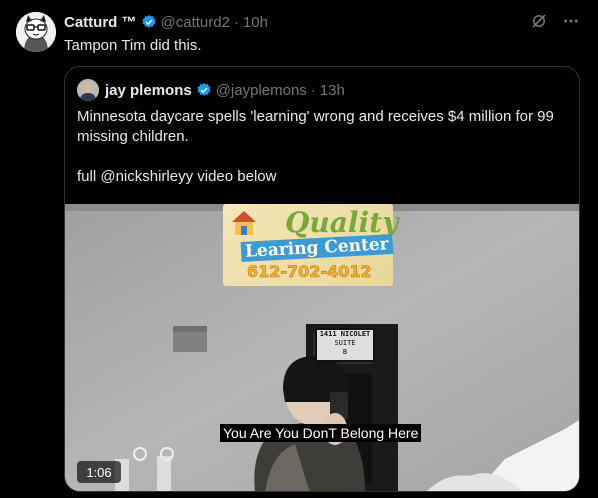 The height and width of the screenshot is (498, 598). Describe the element at coordinates (133, 45) in the screenshot. I see `post-text: Tampon Tim did this.` at that location.